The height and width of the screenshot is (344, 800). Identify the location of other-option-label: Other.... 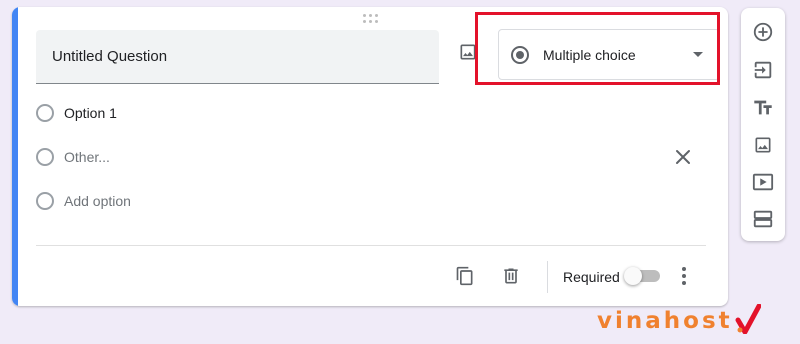
(87, 157).